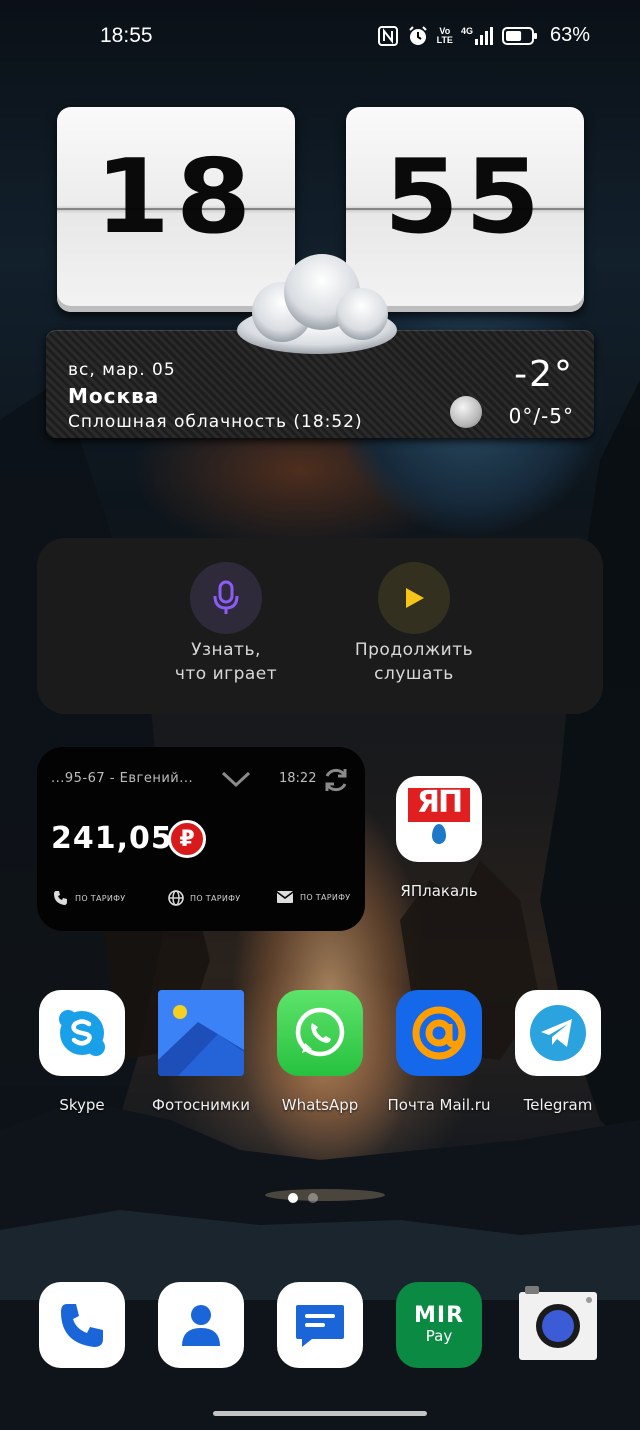 This screenshot has width=640, height=1430. What do you see at coordinates (320, 1105) in the screenshot?
I see `app-label: WhatsApp` at bounding box center [320, 1105].